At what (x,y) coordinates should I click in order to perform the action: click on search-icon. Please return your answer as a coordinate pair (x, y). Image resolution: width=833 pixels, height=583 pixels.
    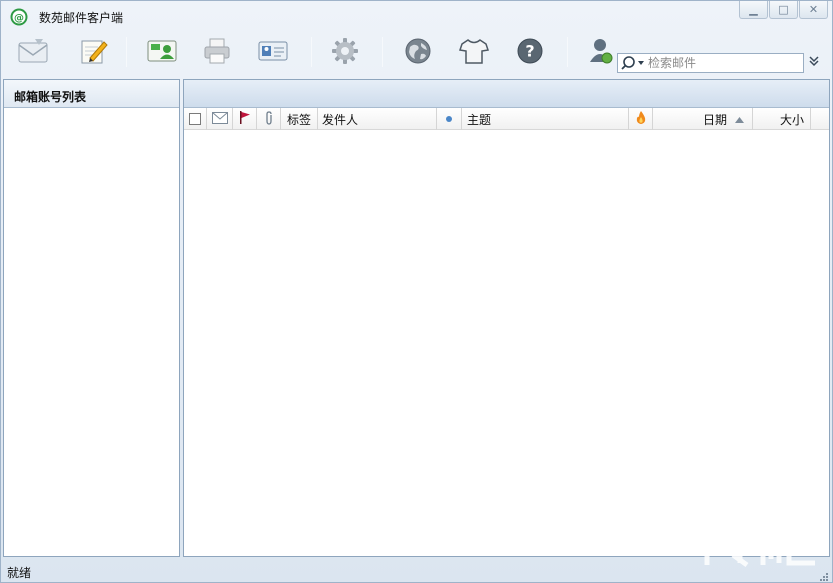
    Looking at the image, I should click on (633, 63).